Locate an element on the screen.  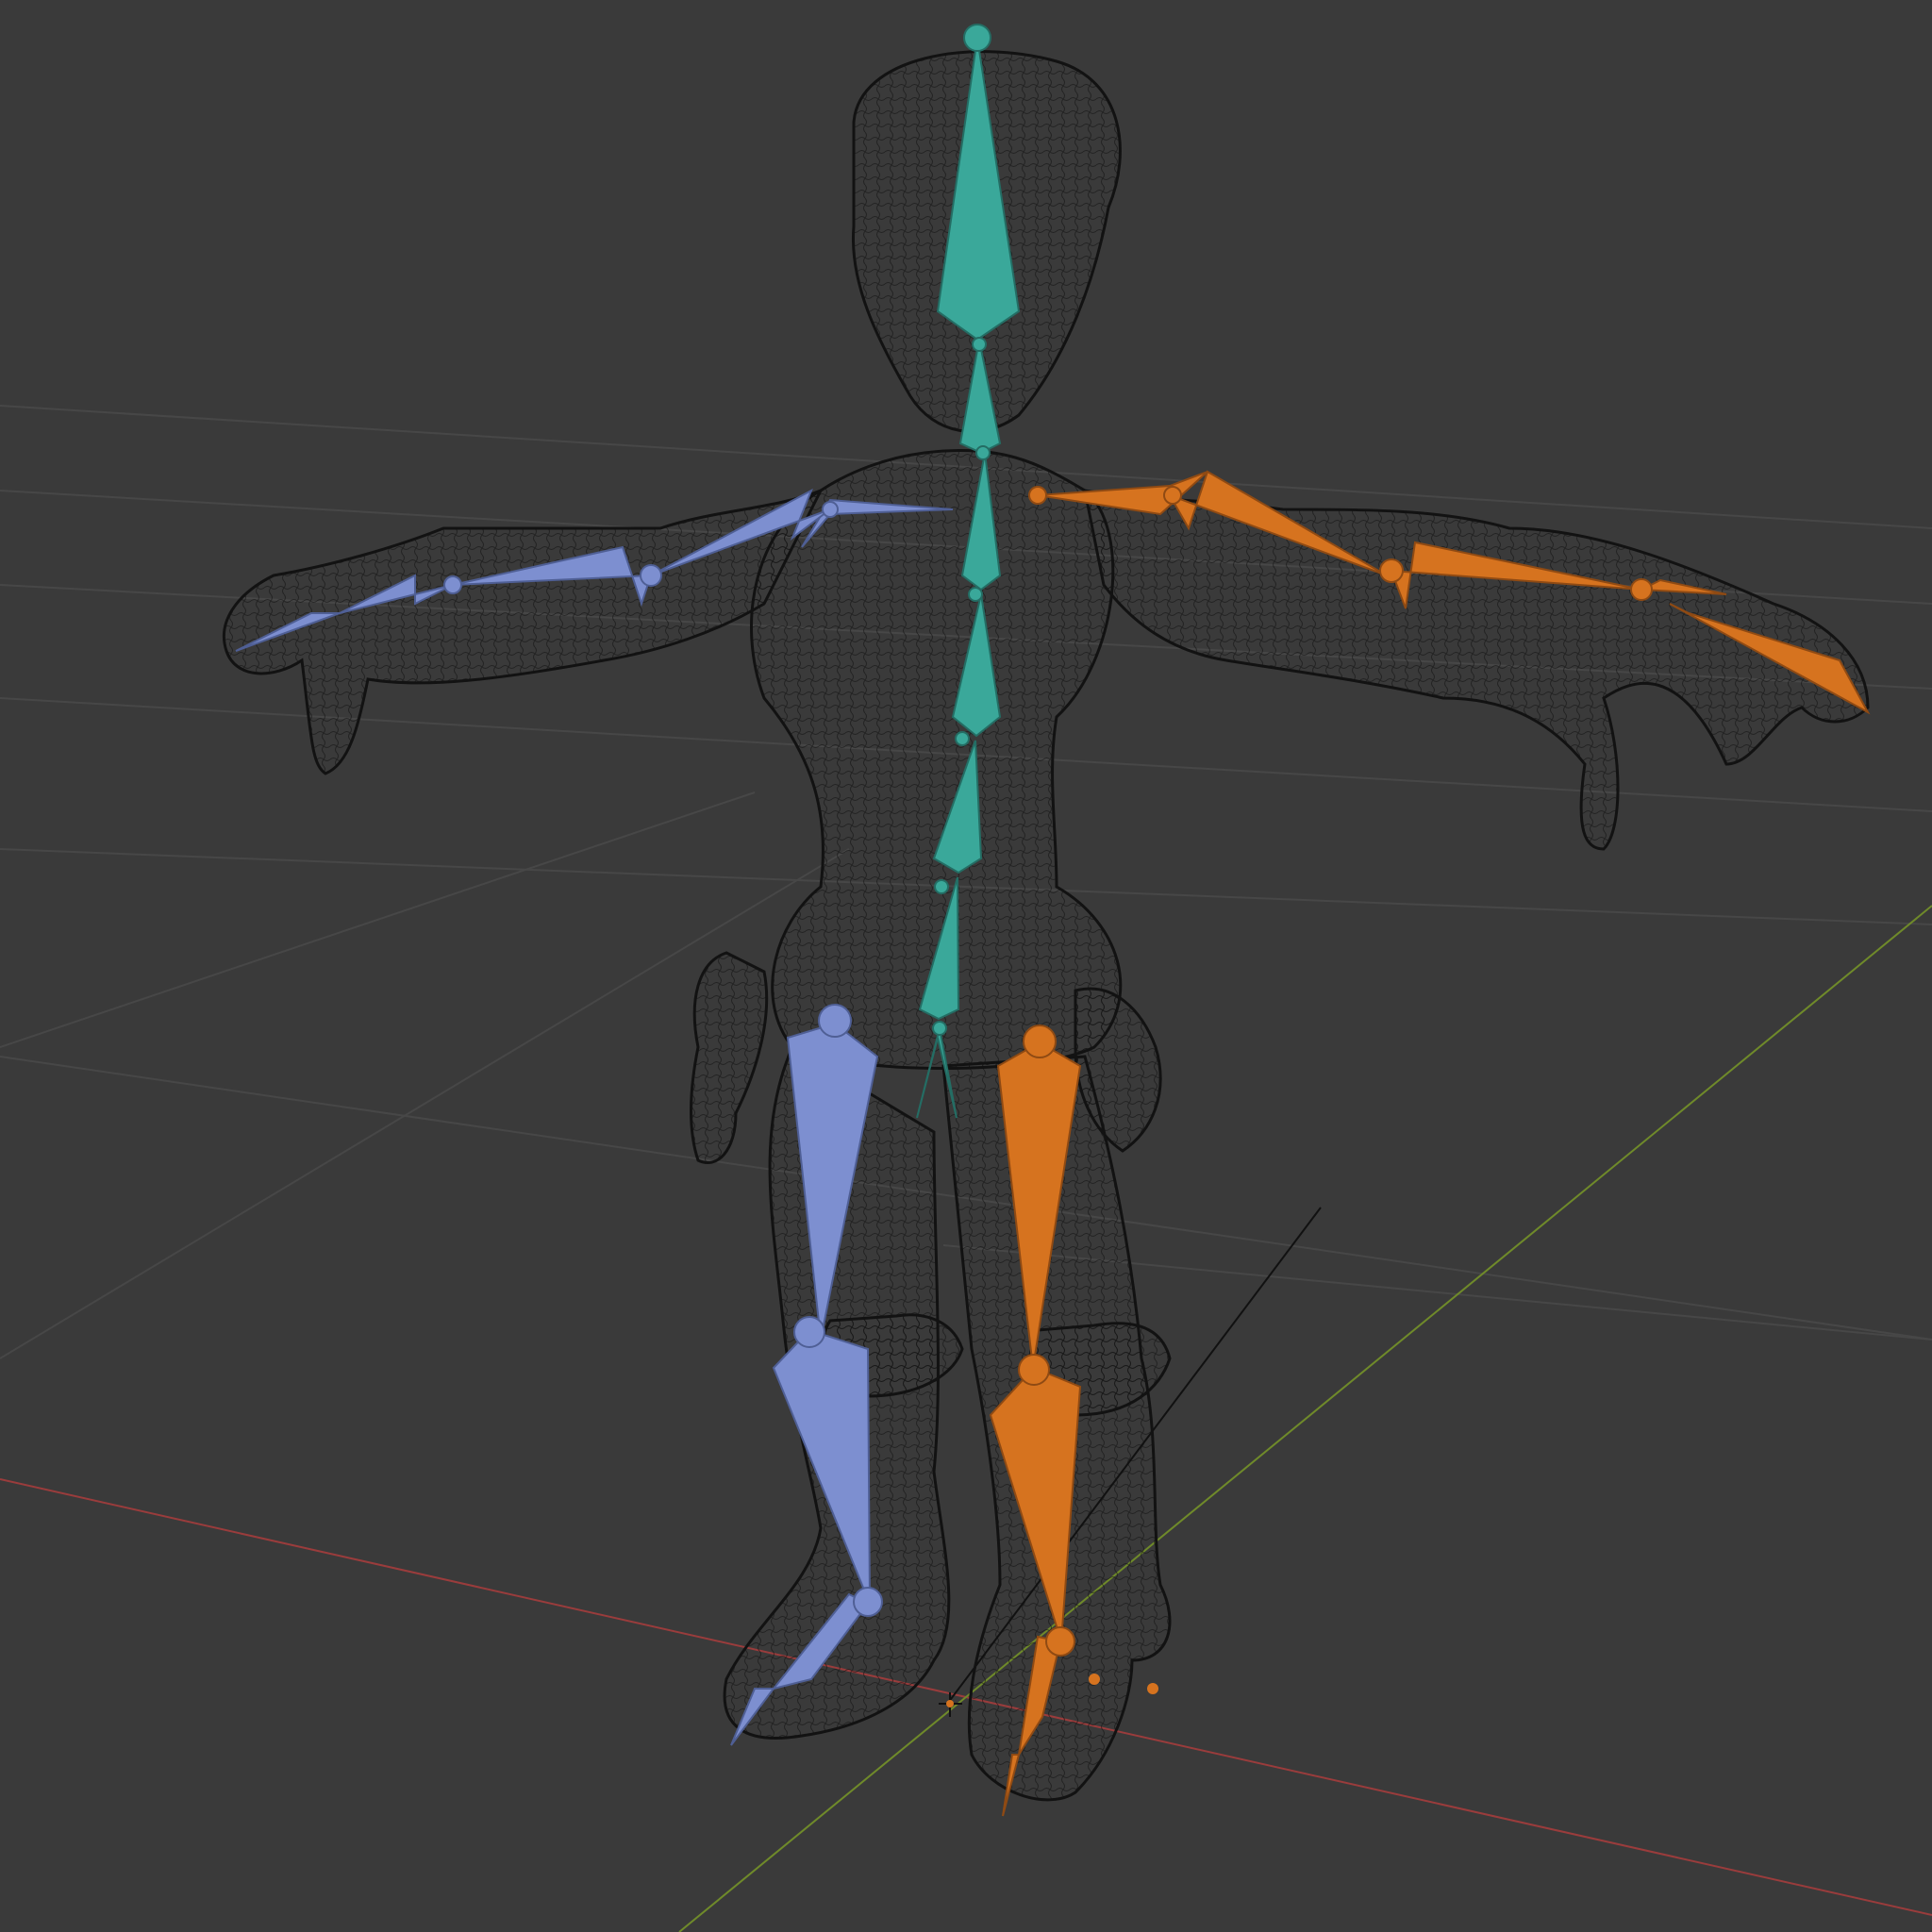
bone-joint-hip-l is located at coordinates (835, 1021).